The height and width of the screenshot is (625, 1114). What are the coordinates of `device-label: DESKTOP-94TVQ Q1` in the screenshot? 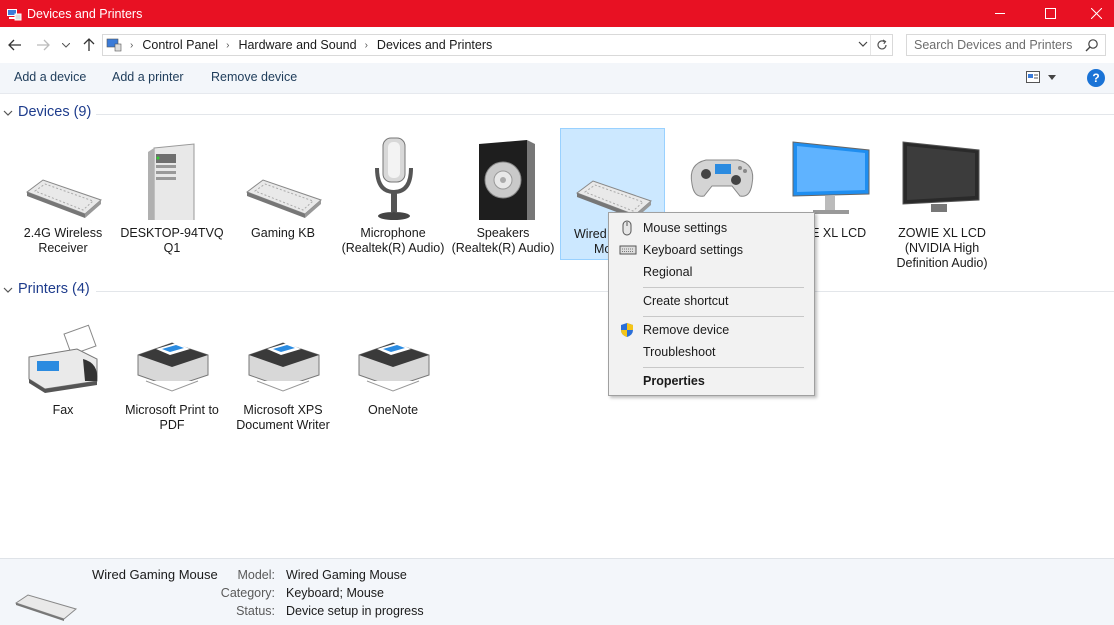 It's located at (172, 240).